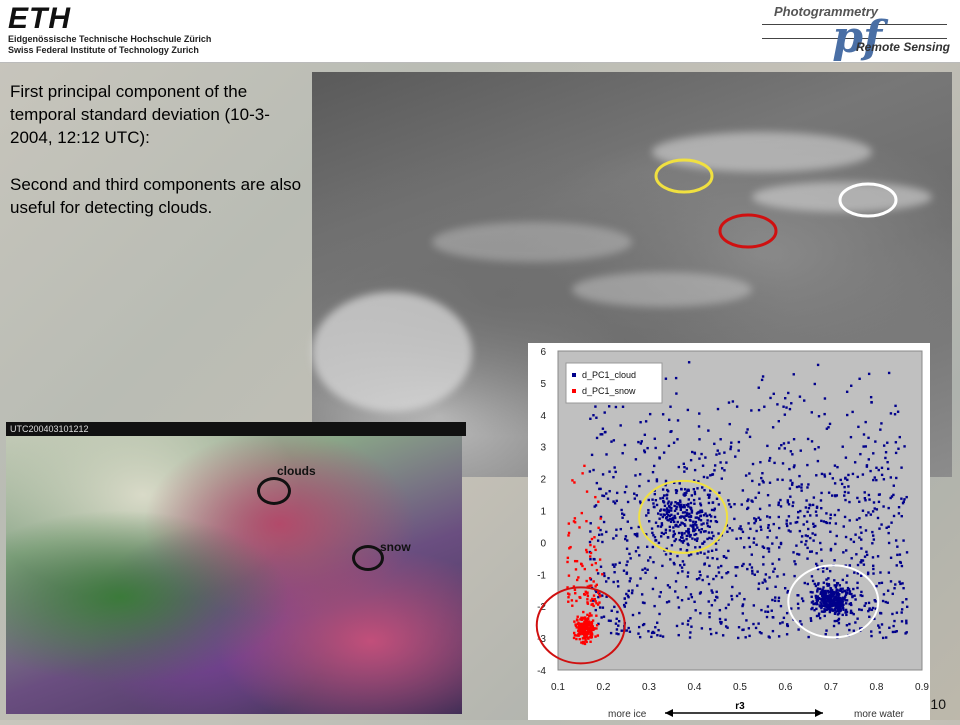 This screenshot has width=960, height=725. Describe the element at coordinates (879, 714) in the screenshot. I see `annotation-more-water: more water` at that location.